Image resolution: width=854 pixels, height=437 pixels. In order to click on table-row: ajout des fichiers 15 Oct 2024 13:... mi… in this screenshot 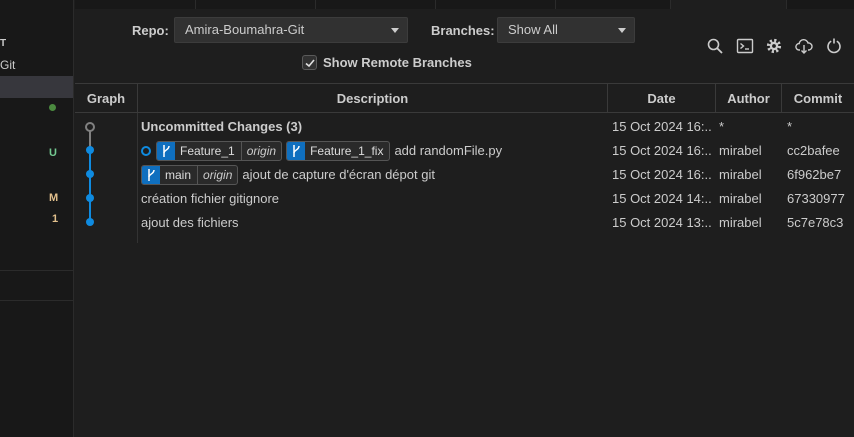, I will do `click(464, 223)`.